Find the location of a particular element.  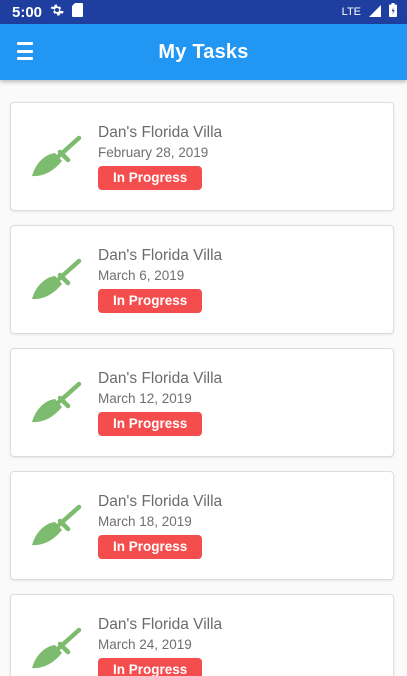

status-right: LTE is located at coordinates (369, 12).